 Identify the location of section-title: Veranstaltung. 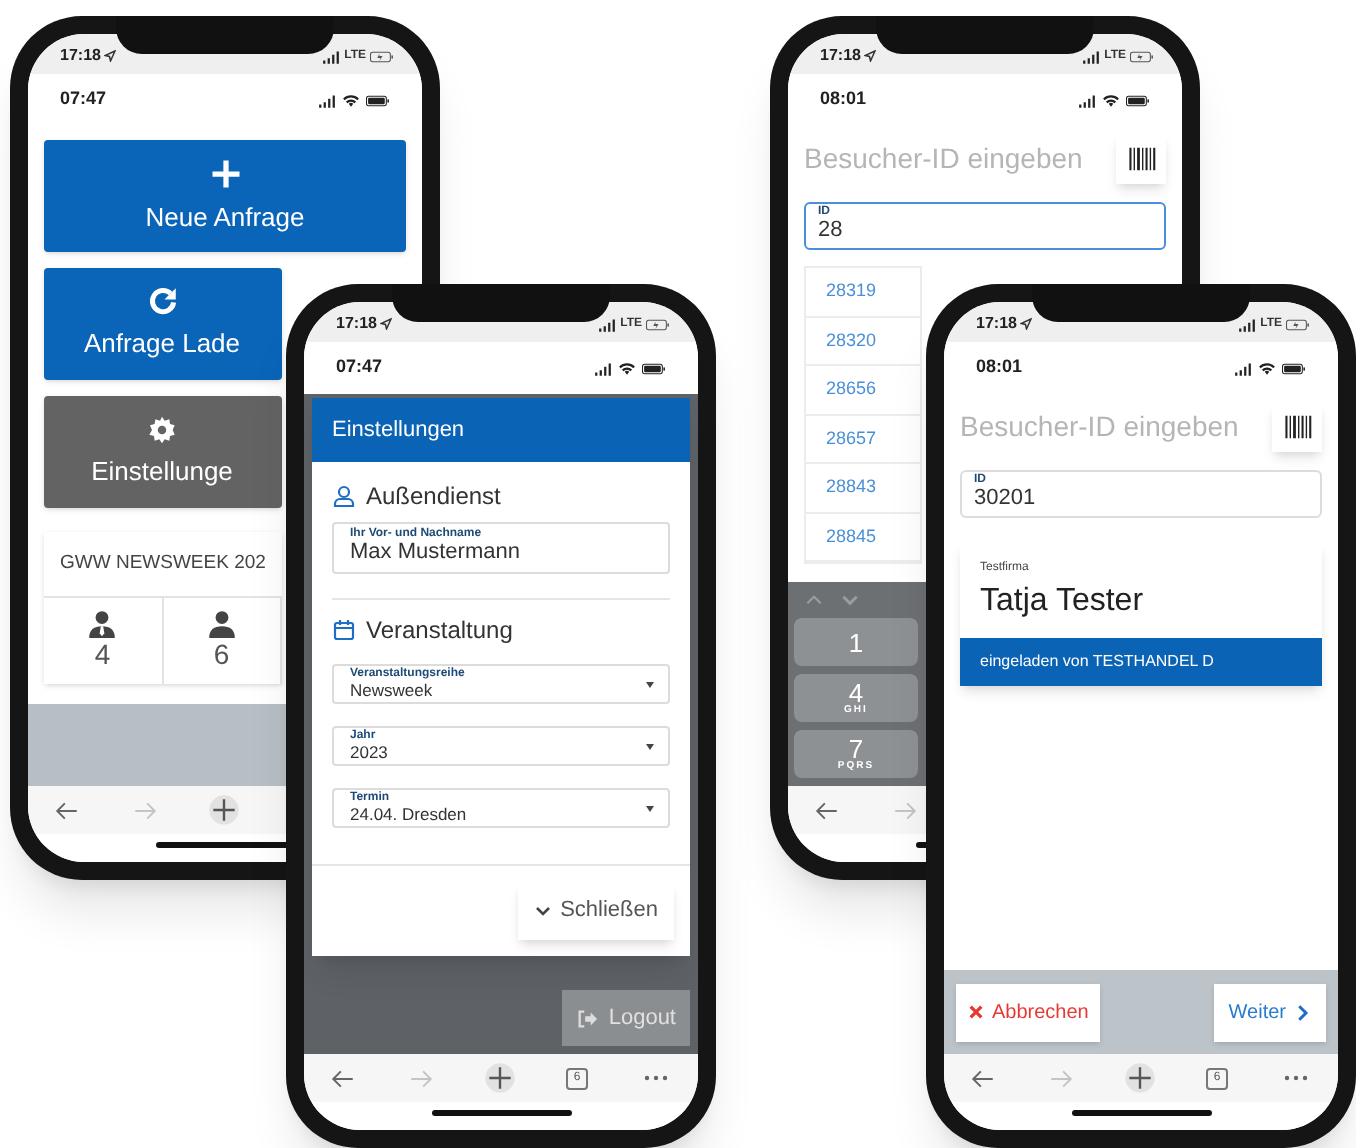
(439, 631).